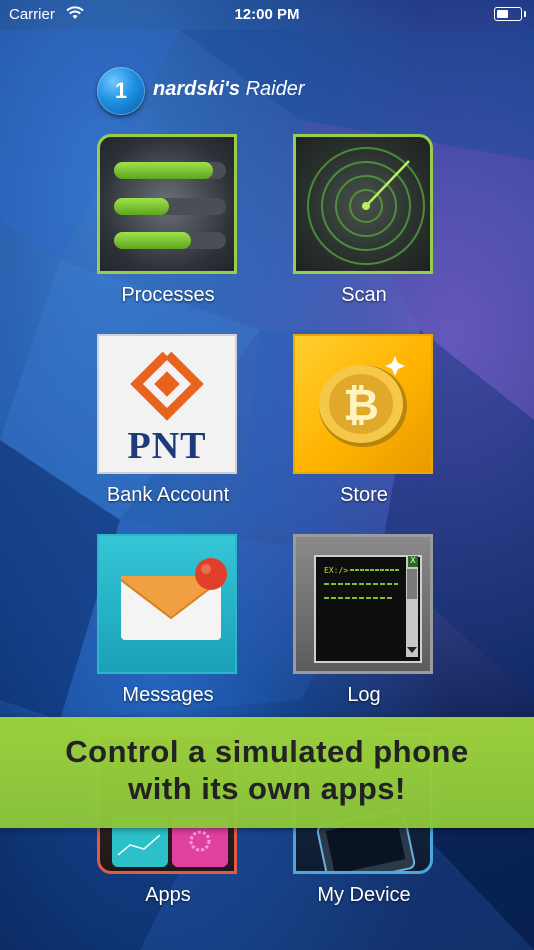 The height and width of the screenshot is (950, 534). I want to click on store-tile: ₿, so click(363, 404).